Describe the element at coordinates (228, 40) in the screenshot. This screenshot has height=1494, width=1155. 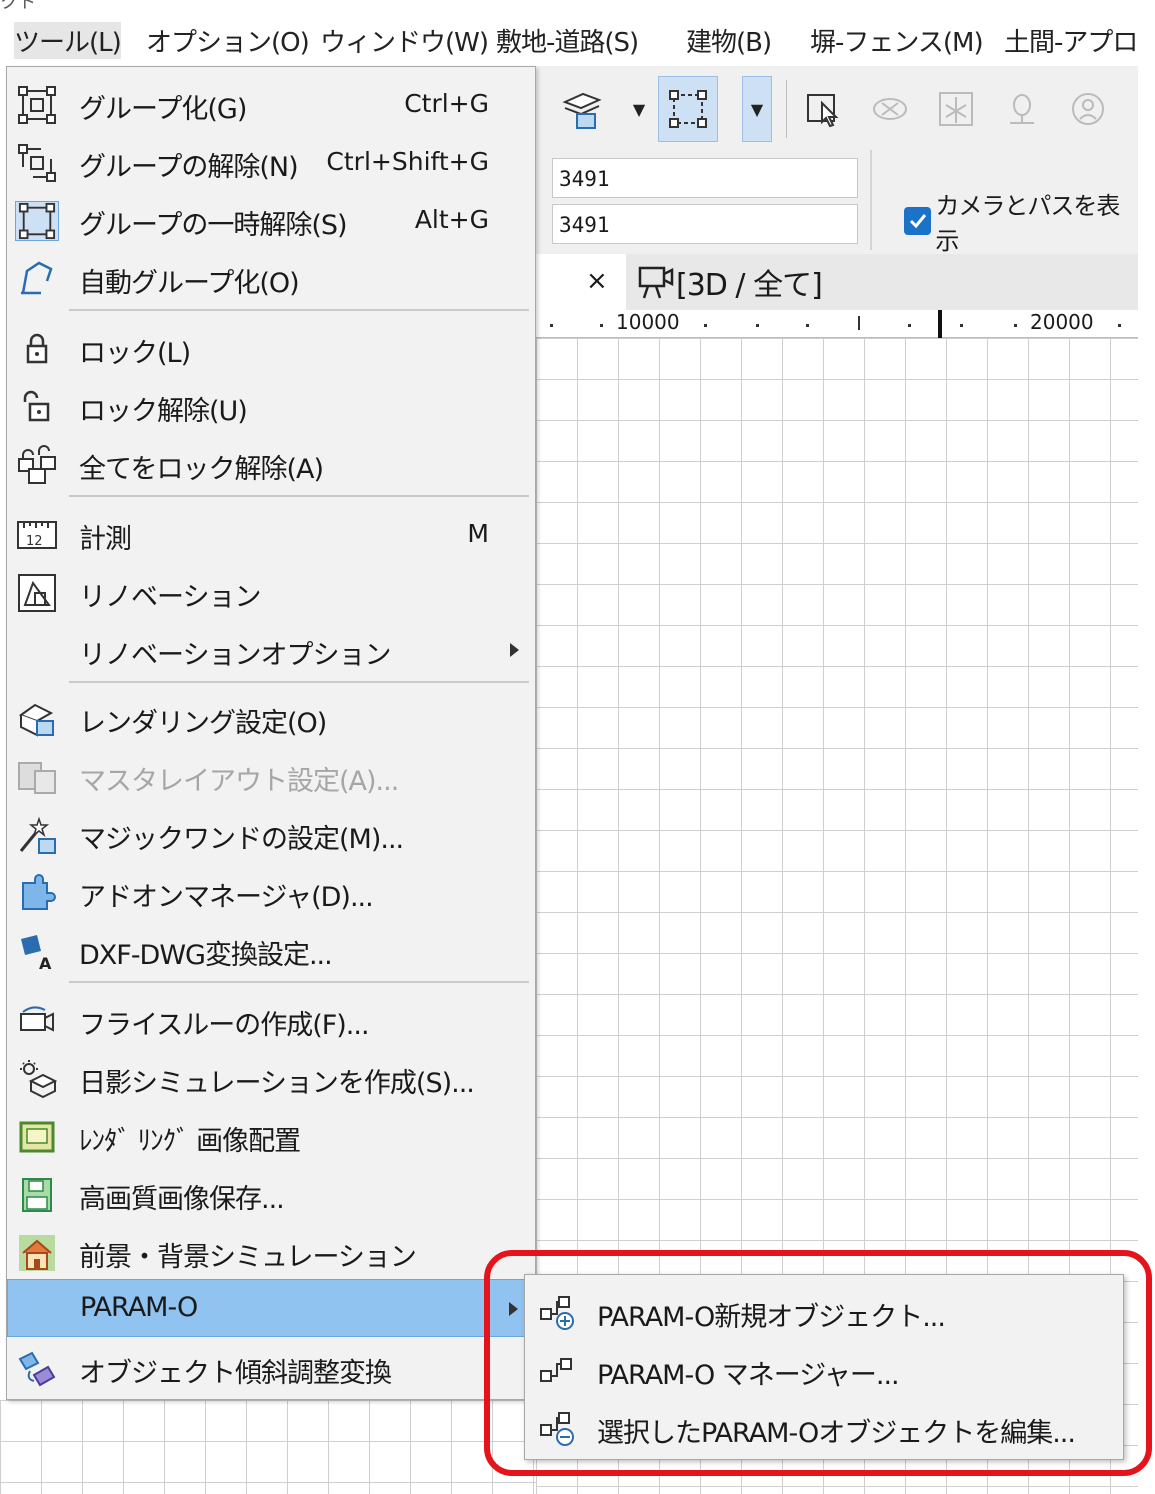
I see `menu-options: オプション(O)` at that location.